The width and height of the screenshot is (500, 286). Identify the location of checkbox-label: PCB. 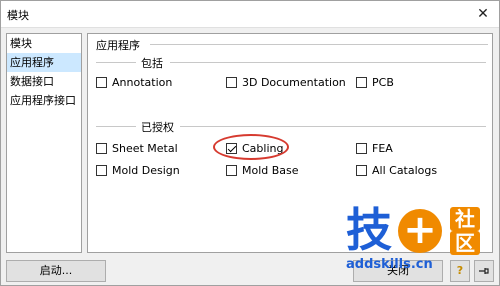
(383, 82).